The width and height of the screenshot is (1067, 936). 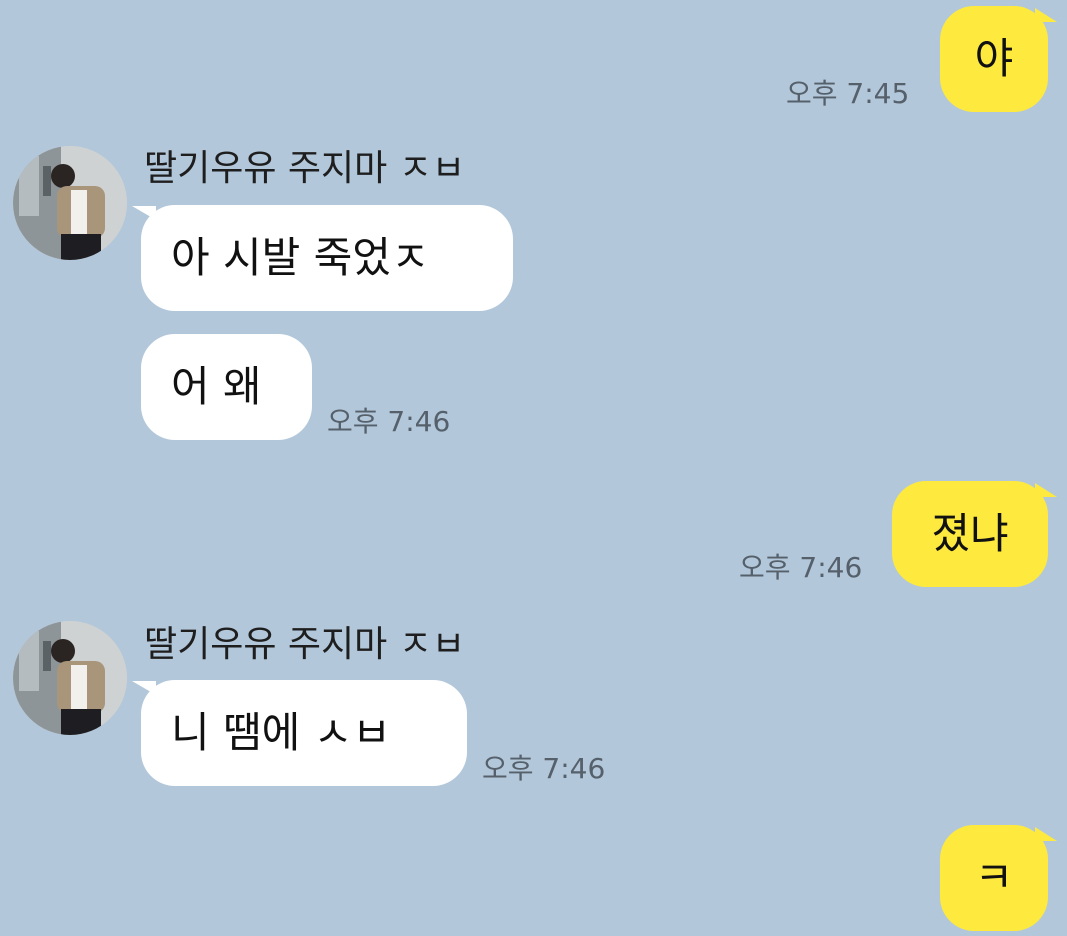 What do you see at coordinates (216, 386) in the screenshot?
I see `message-text: 어 왜` at bounding box center [216, 386].